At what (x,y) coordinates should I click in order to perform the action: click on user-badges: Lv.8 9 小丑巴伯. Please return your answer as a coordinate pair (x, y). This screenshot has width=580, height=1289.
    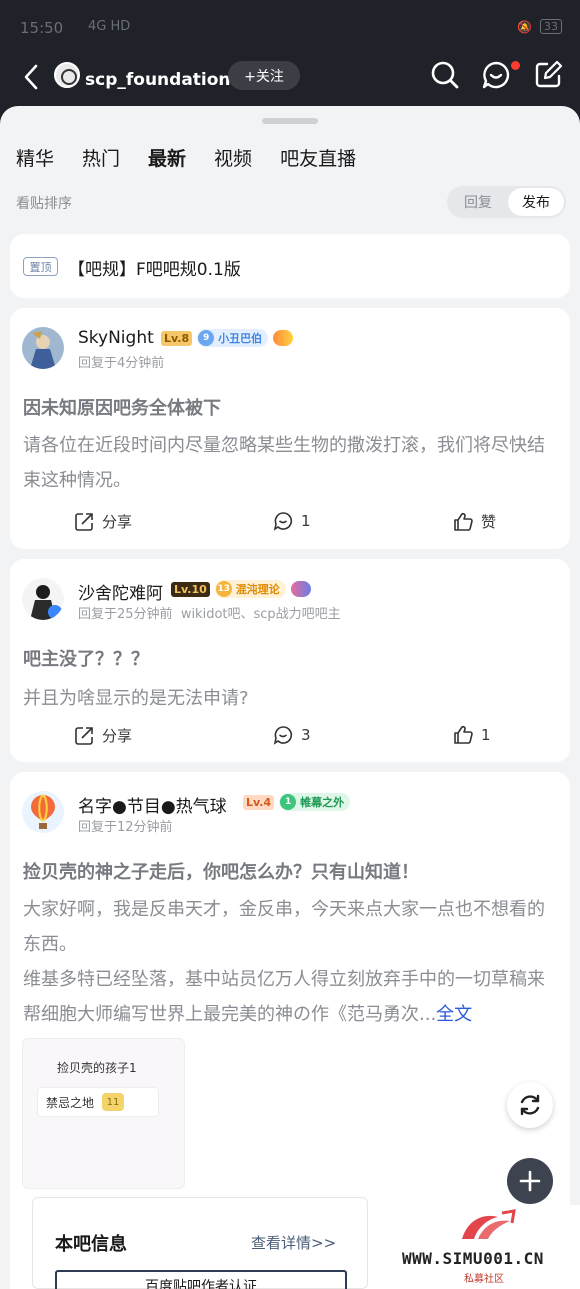
    Looking at the image, I should click on (227, 338).